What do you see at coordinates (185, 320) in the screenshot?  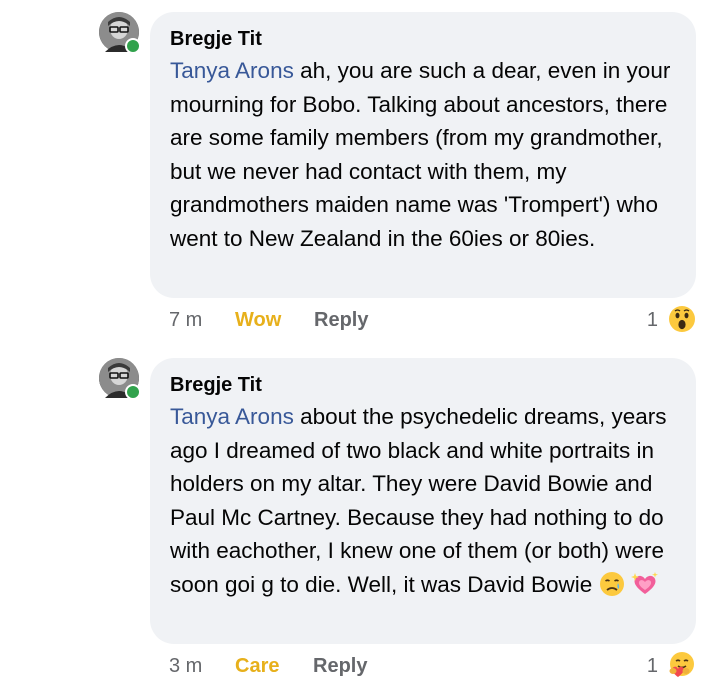 I see `comment-timestamp: 7 m` at bounding box center [185, 320].